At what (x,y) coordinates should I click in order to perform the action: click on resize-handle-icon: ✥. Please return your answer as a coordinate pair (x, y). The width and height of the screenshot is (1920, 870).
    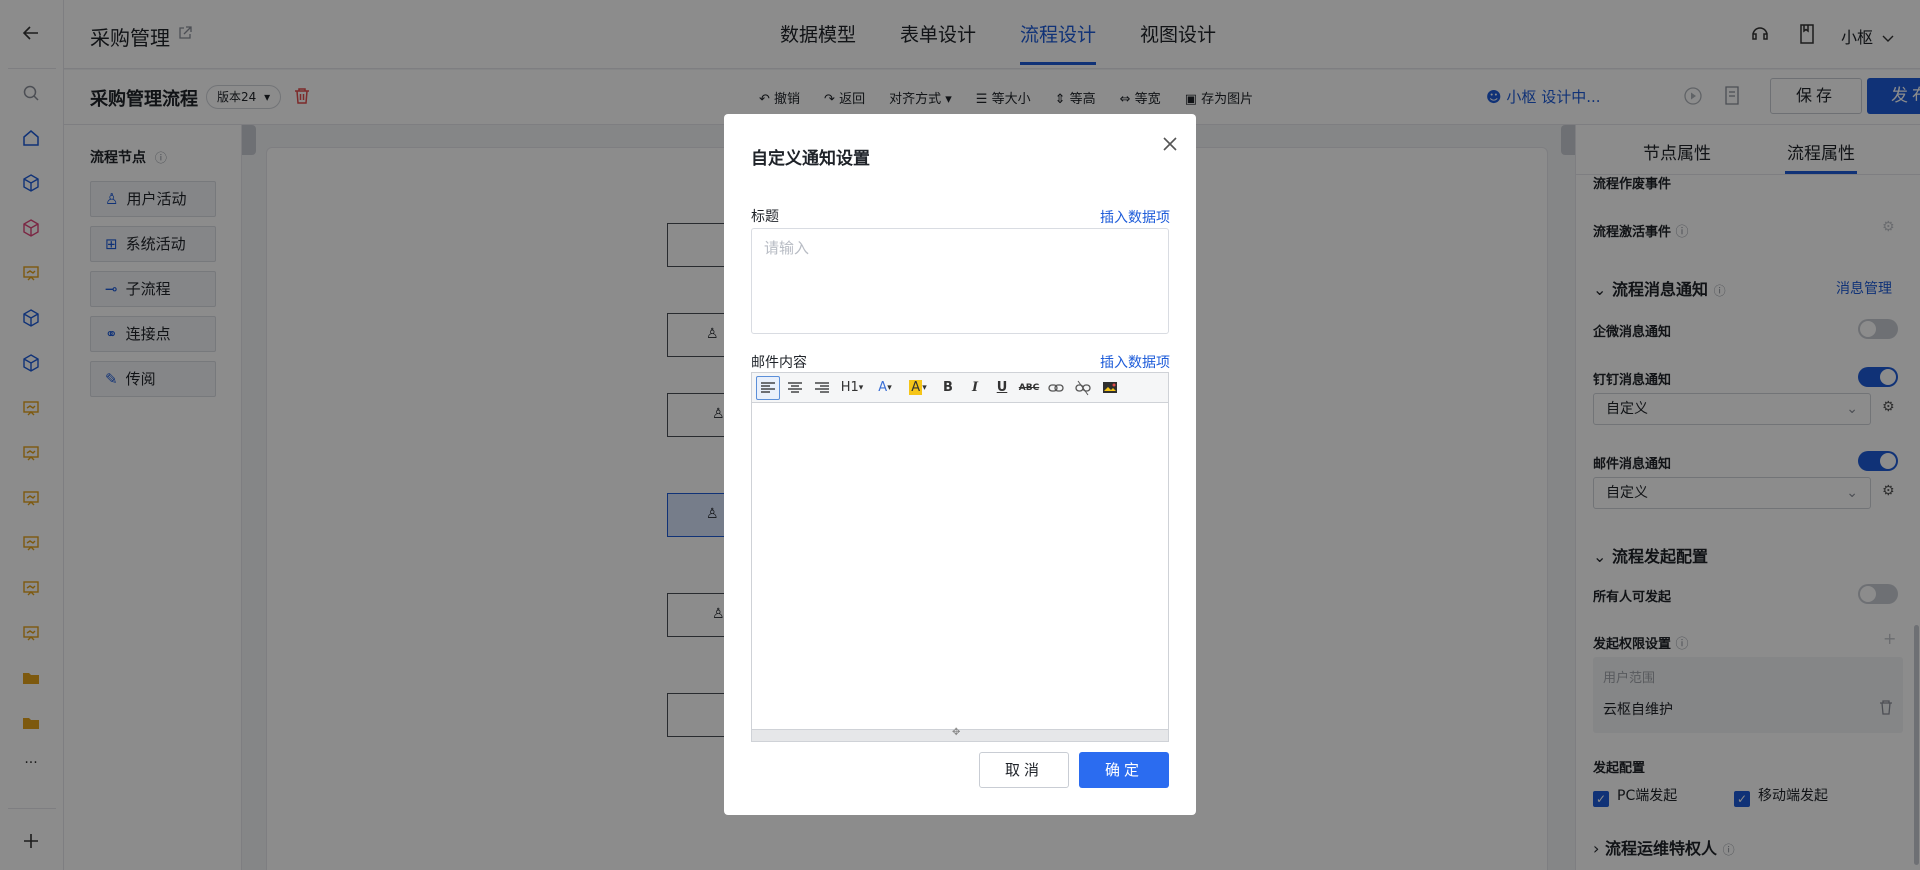
    Looking at the image, I should click on (956, 732).